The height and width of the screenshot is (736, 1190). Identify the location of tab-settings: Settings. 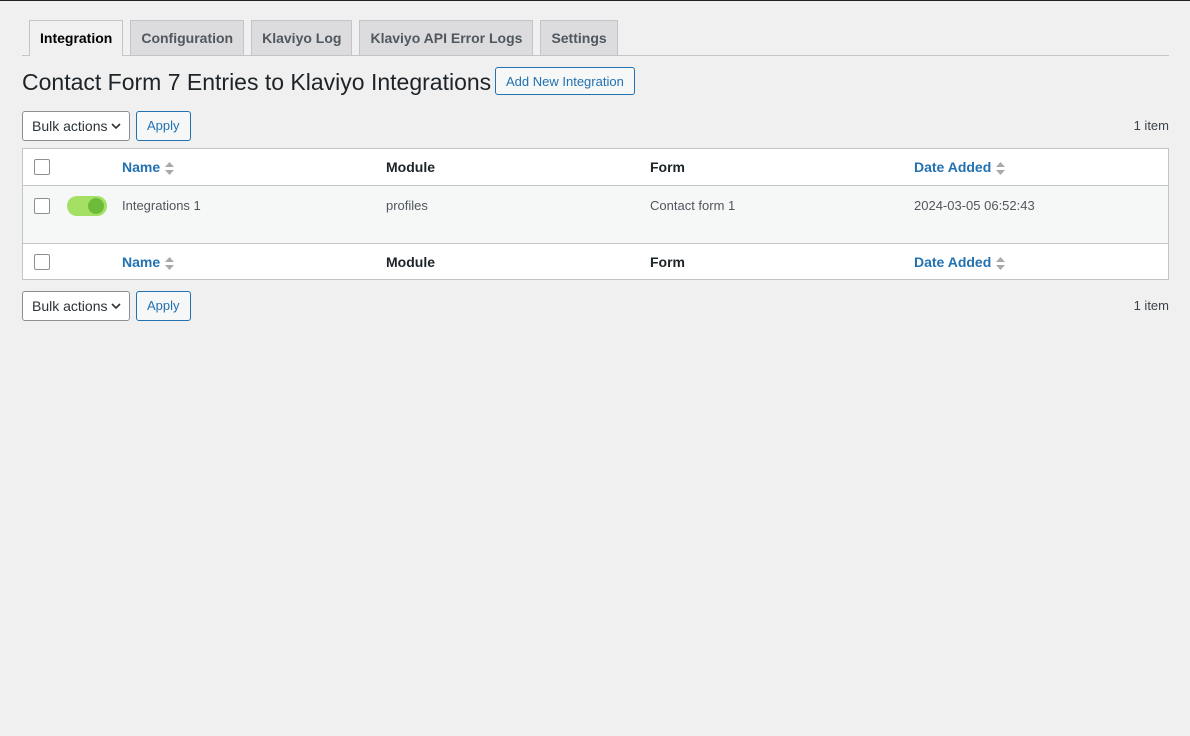
(579, 37).